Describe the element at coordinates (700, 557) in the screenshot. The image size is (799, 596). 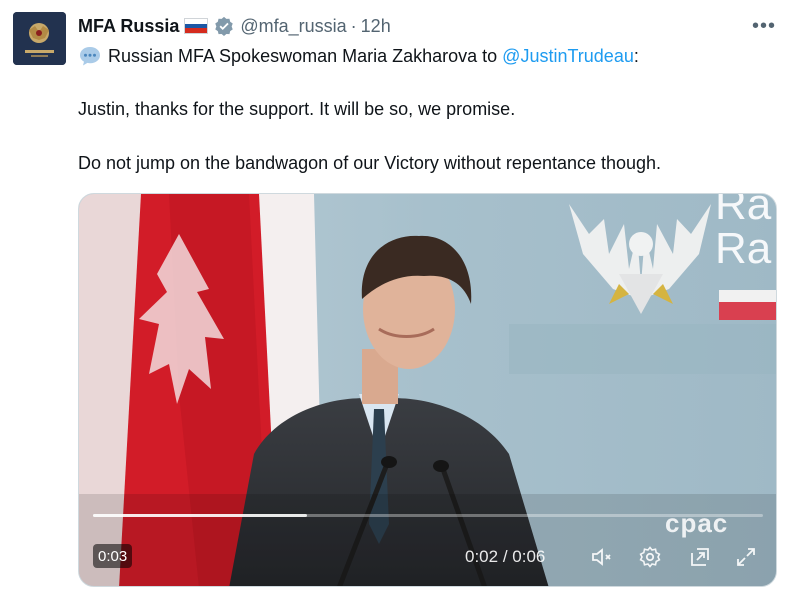
I see `picture-in-picture-icon` at that location.